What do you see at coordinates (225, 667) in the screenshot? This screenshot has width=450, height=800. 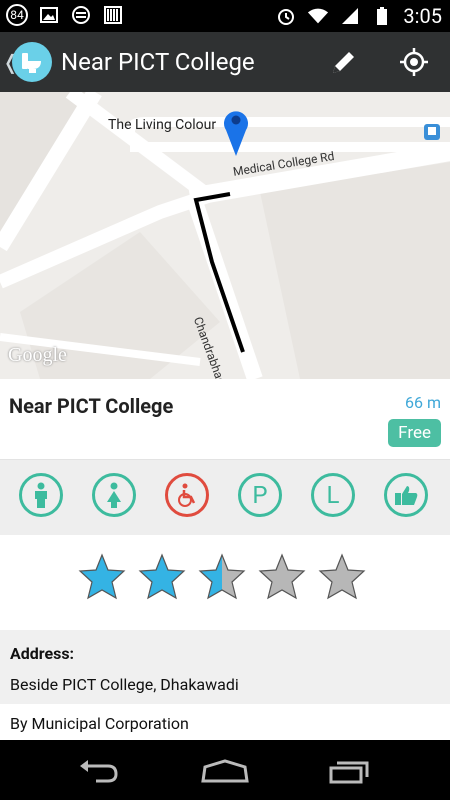 I see `address-section: Address: Beside PICT College, Dhakawadi` at bounding box center [225, 667].